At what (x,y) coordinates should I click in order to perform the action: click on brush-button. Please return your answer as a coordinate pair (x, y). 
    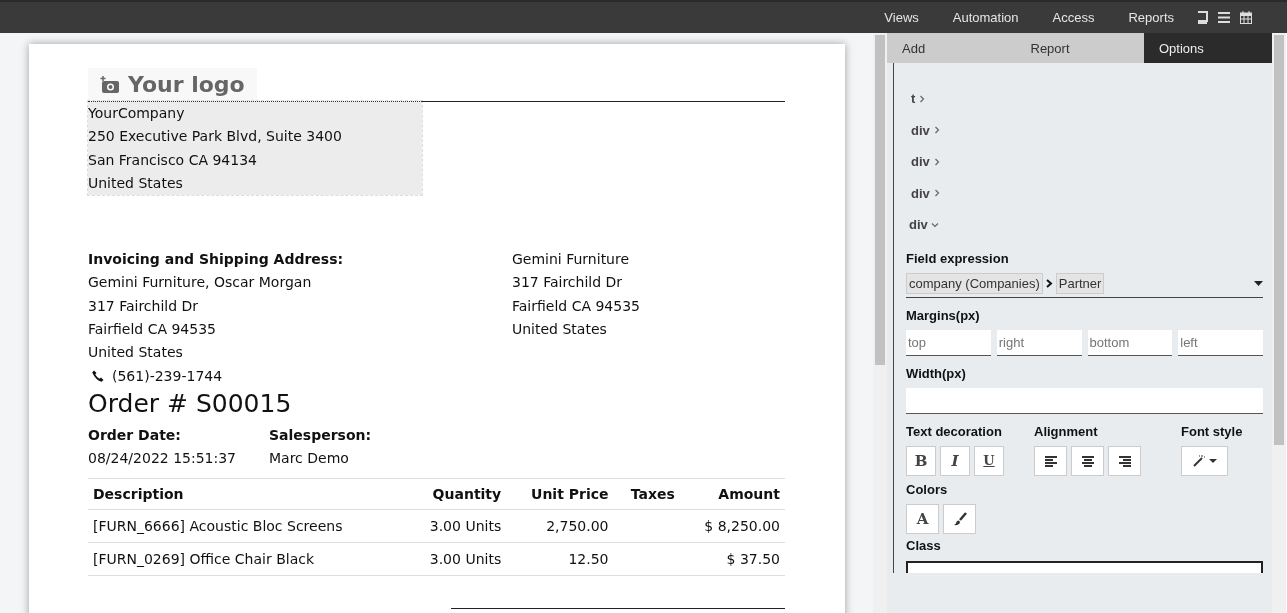
    Looking at the image, I should click on (959, 518).